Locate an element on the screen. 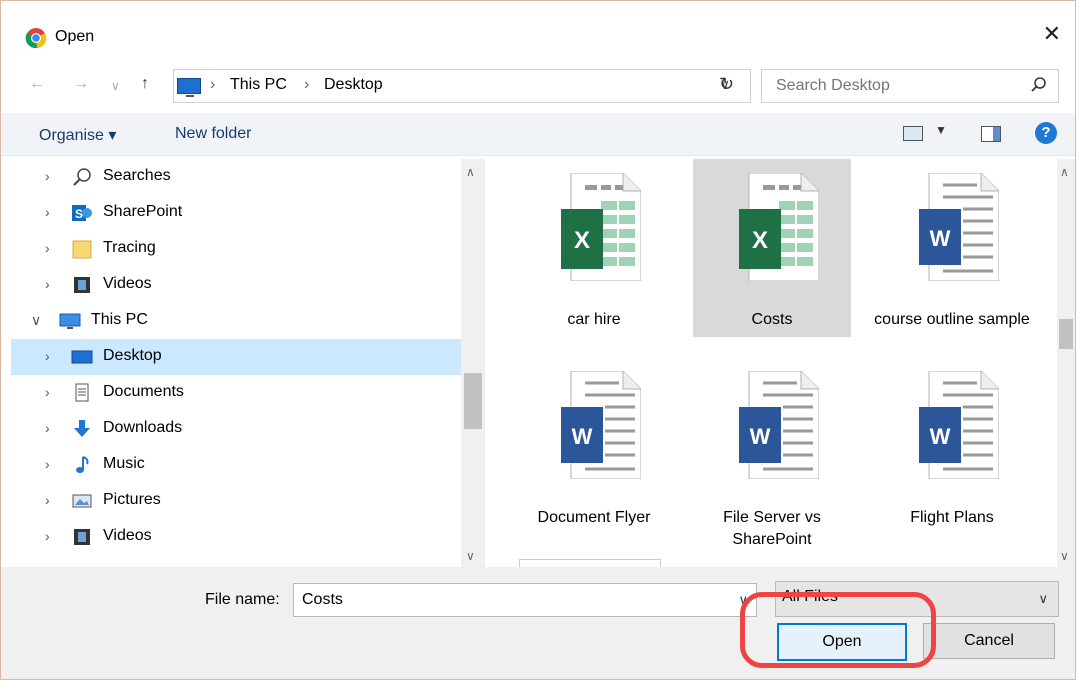  folder-icon is located at coordinates (82, 249).